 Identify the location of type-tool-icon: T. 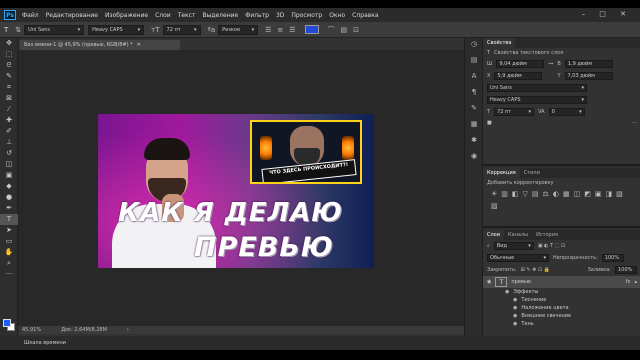
(9, 219).